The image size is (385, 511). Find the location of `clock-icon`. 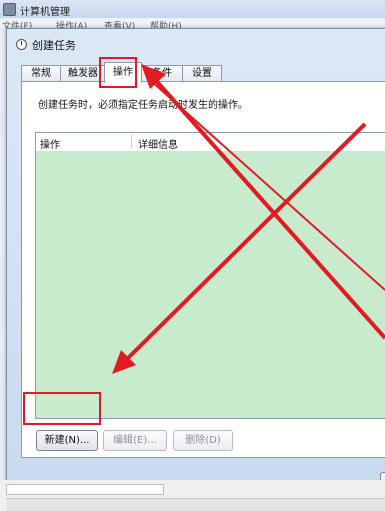

clock-icon is located at coordinates (21, 44).